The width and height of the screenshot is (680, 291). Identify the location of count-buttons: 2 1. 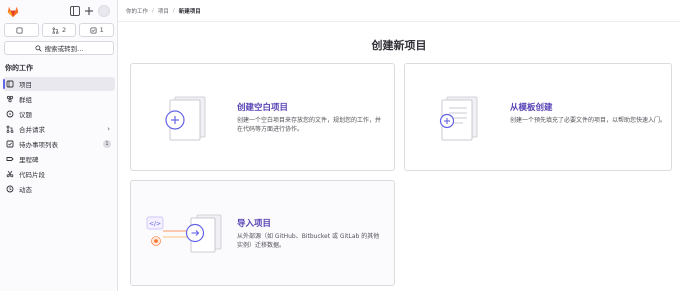
(59, 30).